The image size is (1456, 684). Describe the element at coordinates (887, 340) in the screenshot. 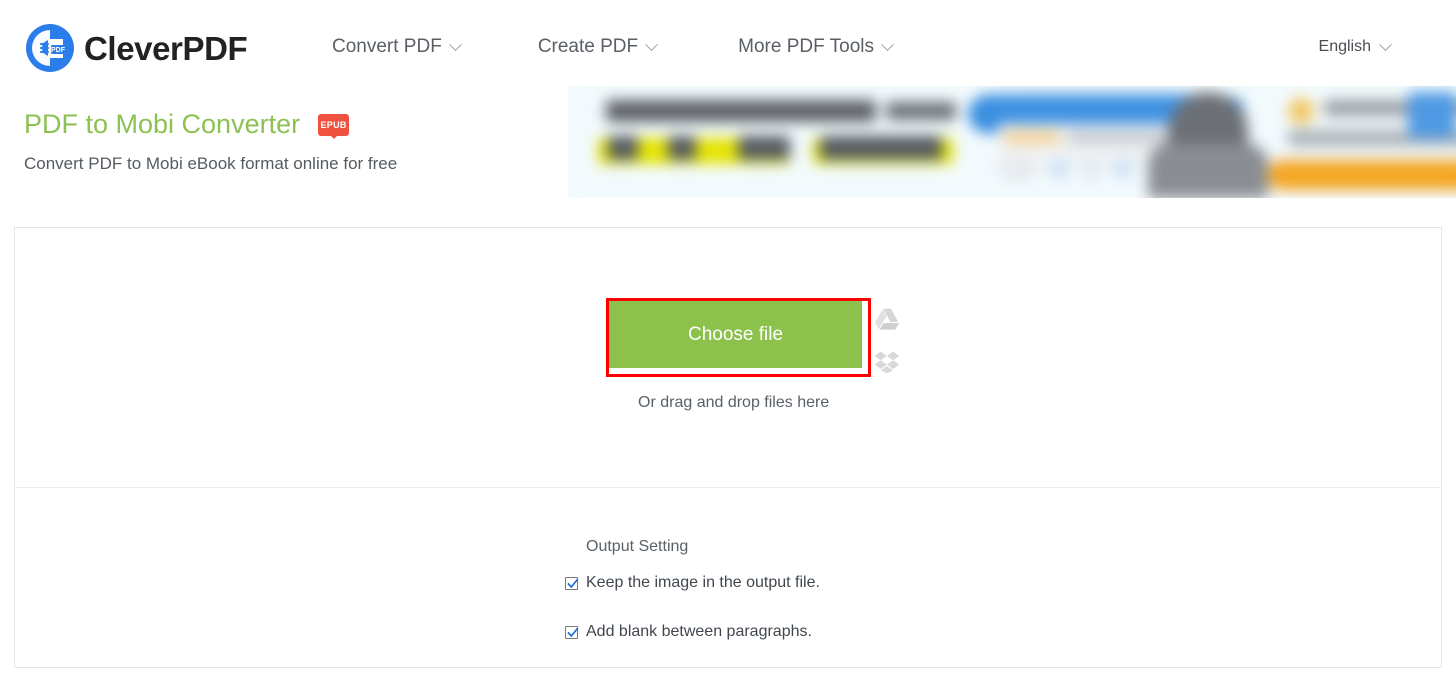

I see `cloud-import-group` at that location.